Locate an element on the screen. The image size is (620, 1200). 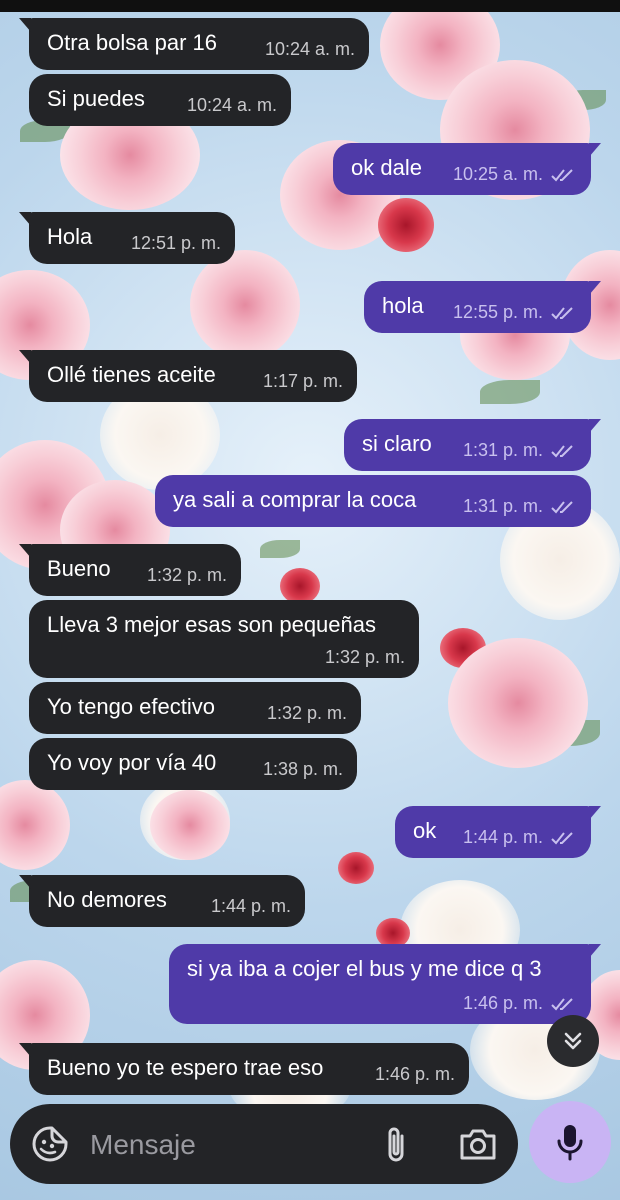
message-bubble-outgoing: ok dale 10:25 a. m. is located at coordinates (467, 169).